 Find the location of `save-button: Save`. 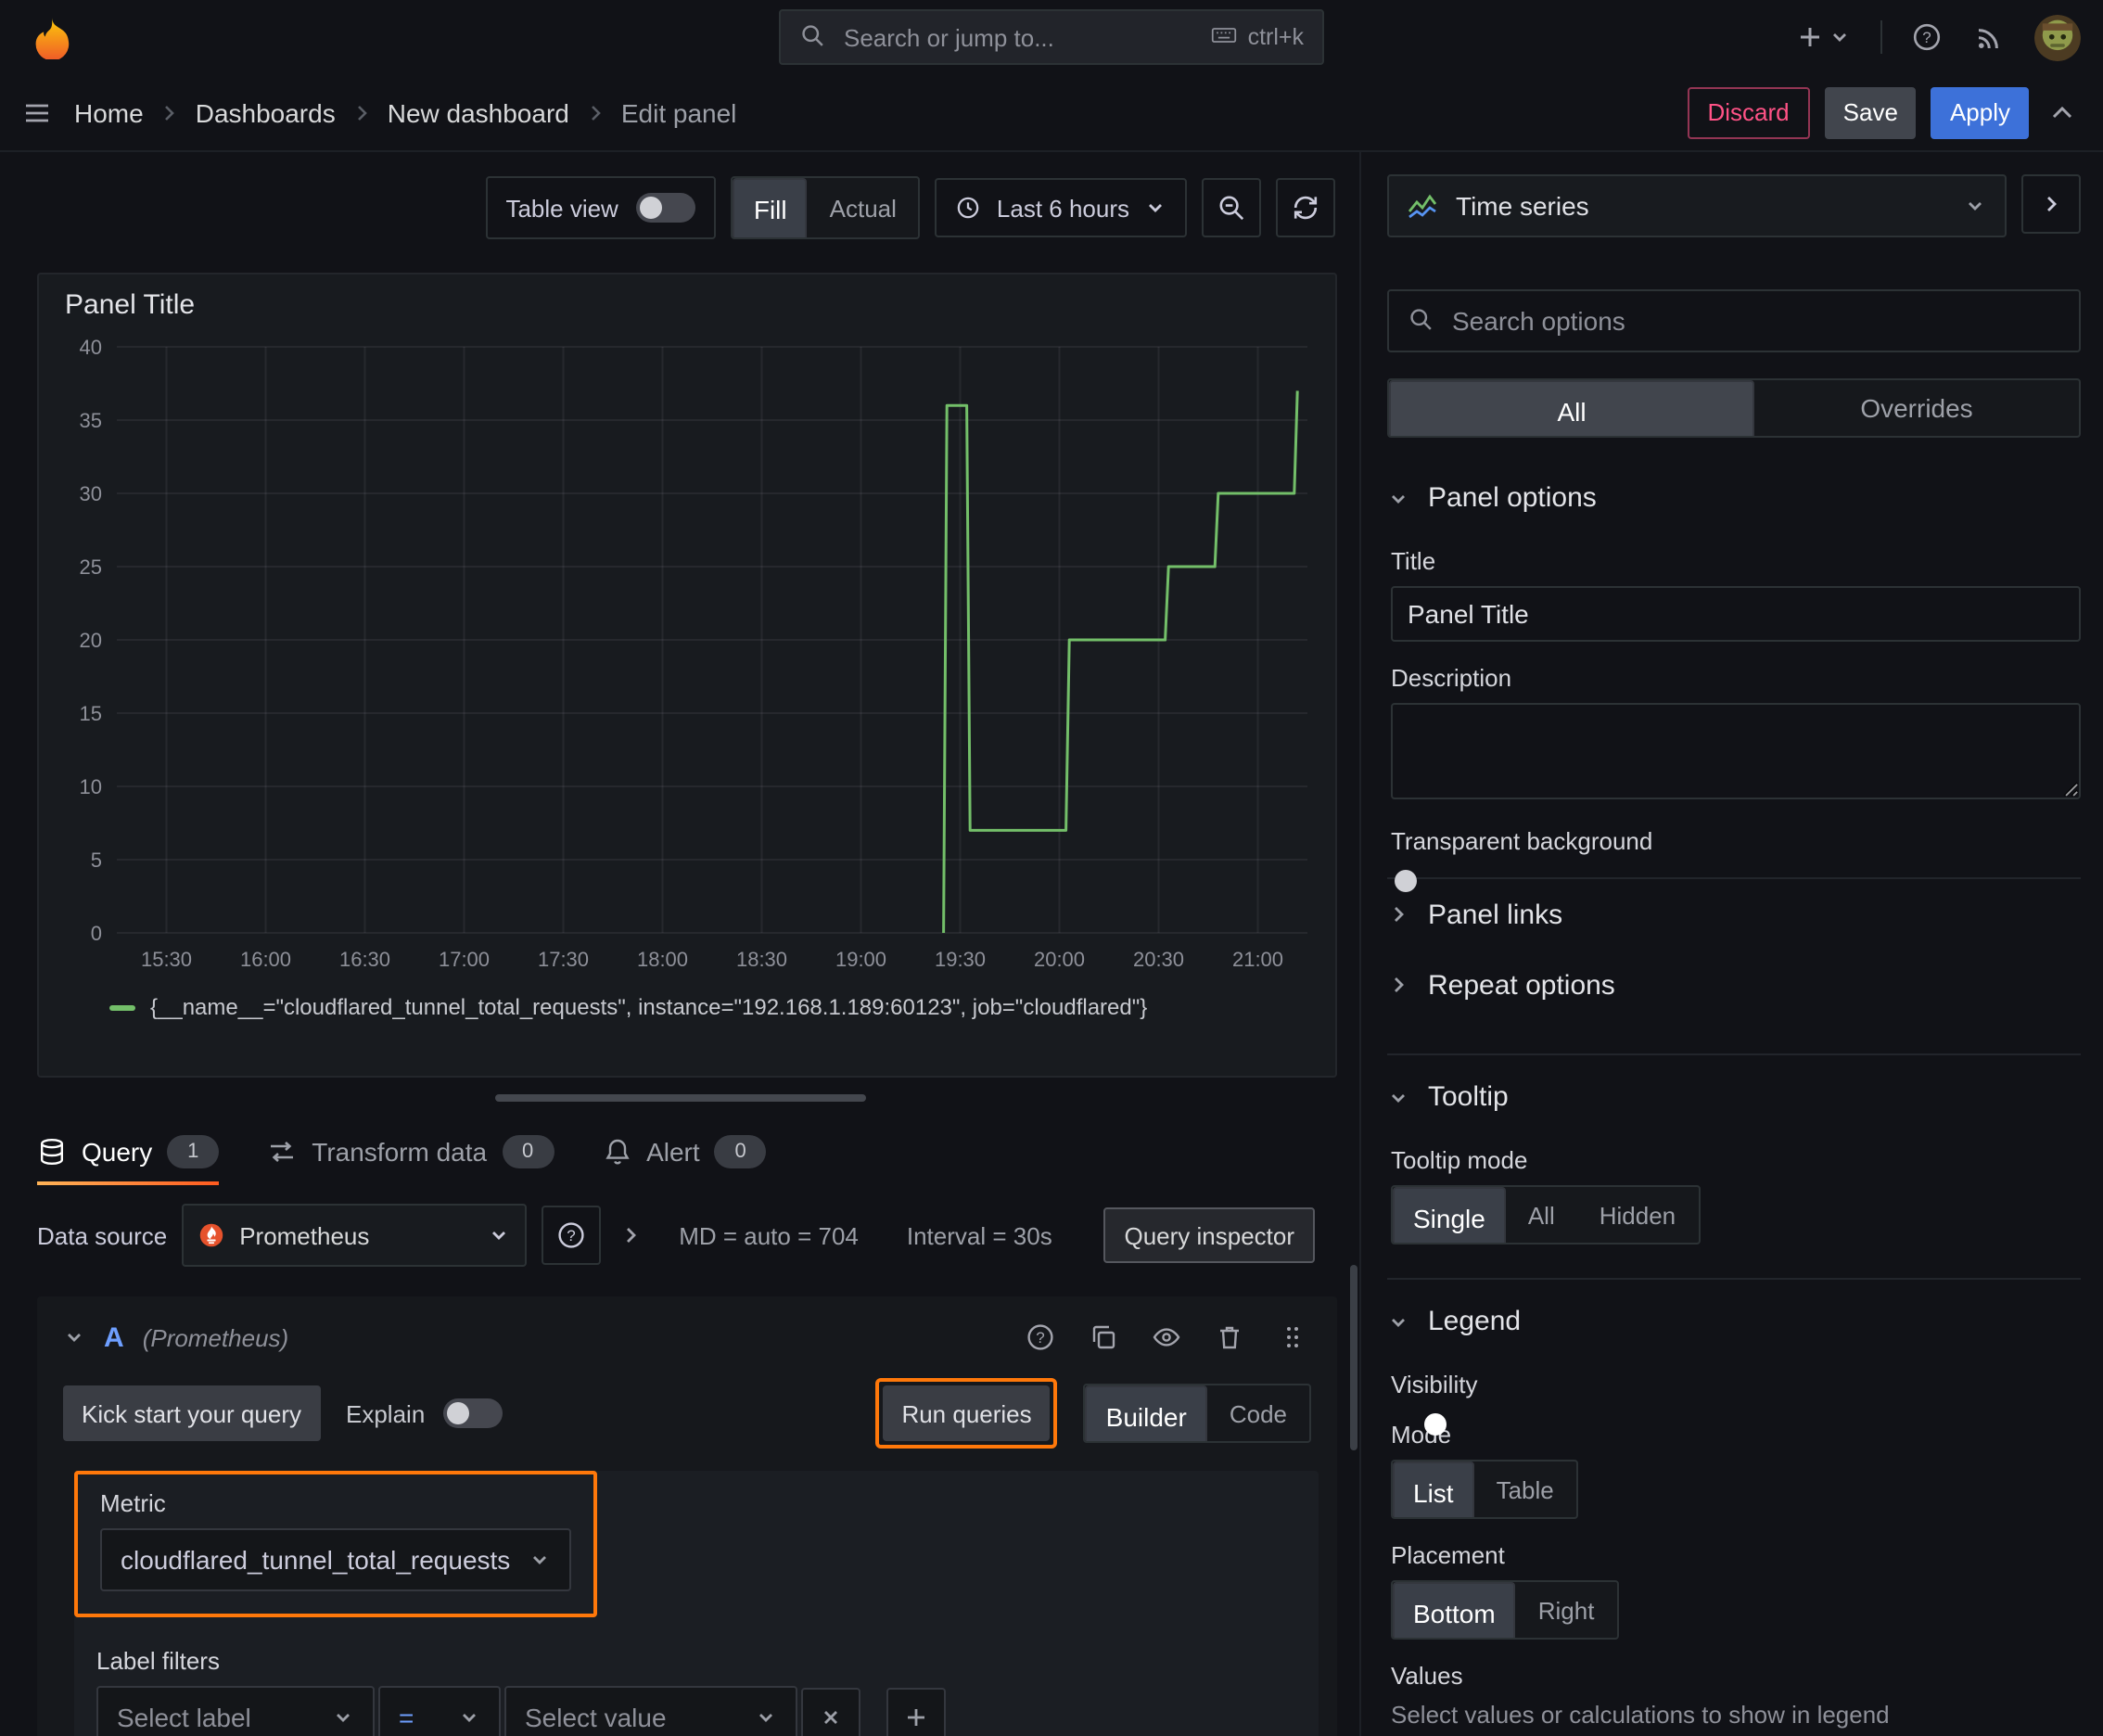

save-button: Save is located at coordinates (1870, 112).